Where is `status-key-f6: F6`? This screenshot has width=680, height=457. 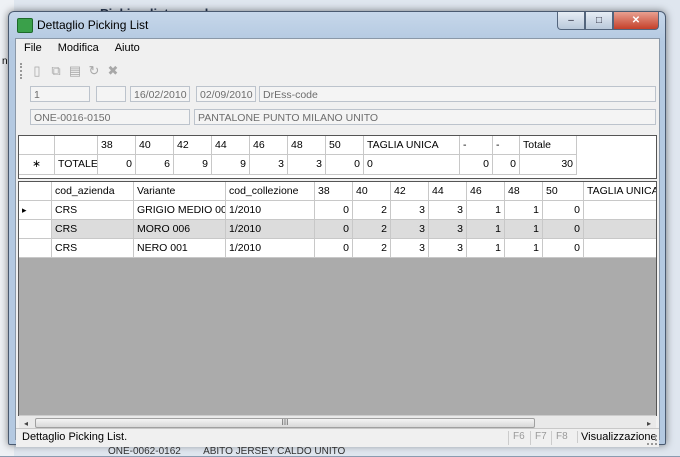 status-key-f6: F6 is located at coordinates (516, 438).